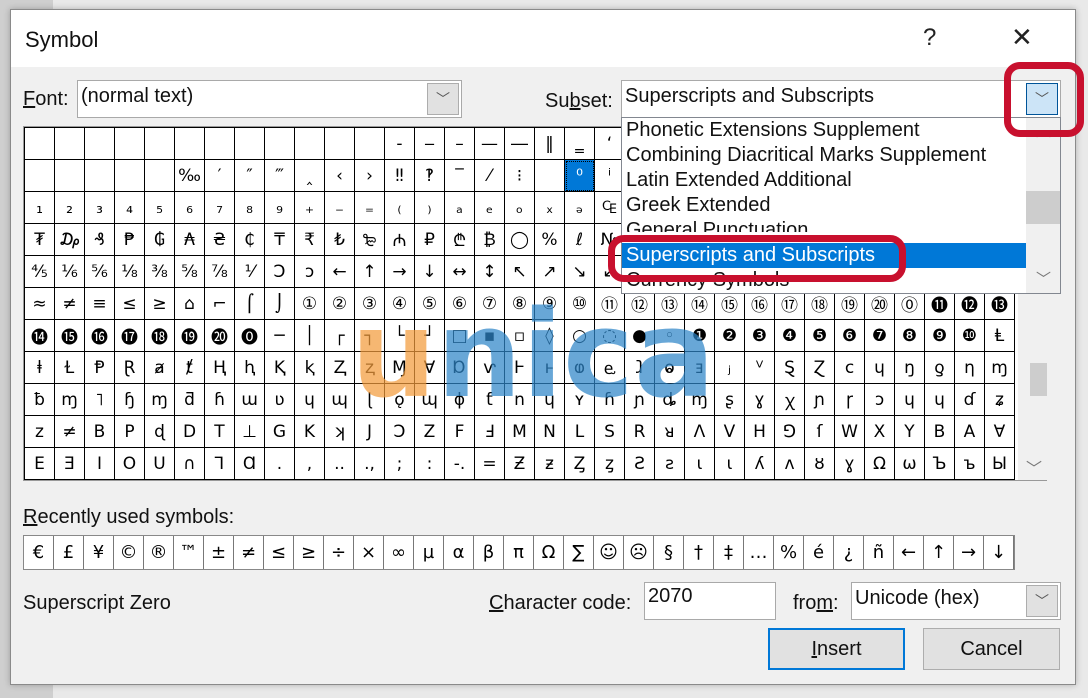 The width and height of the screenshot is (1088, 698). What do you see at coordinates (820, 432) in the screenshot?
I see `symbol-cell: ſ` at bounding box center [820, 432].